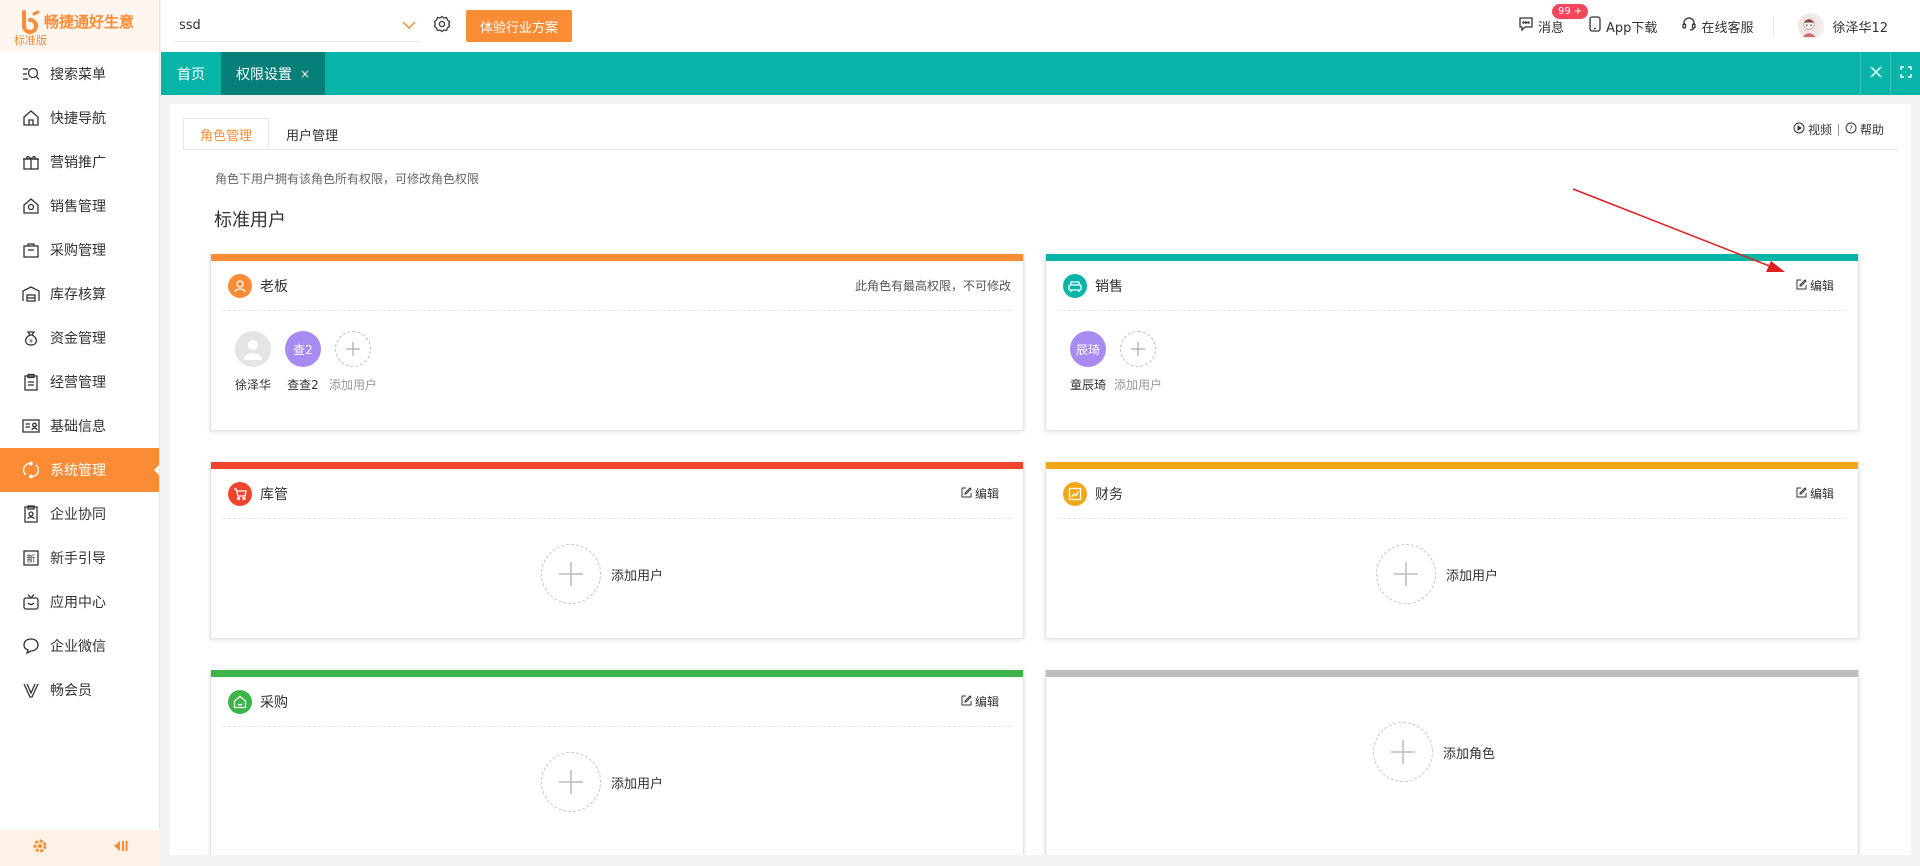 The height and width of the screenshot is (866, 1920). I want to click on sidebar-item-label: 畅会员, so click(71, 691).